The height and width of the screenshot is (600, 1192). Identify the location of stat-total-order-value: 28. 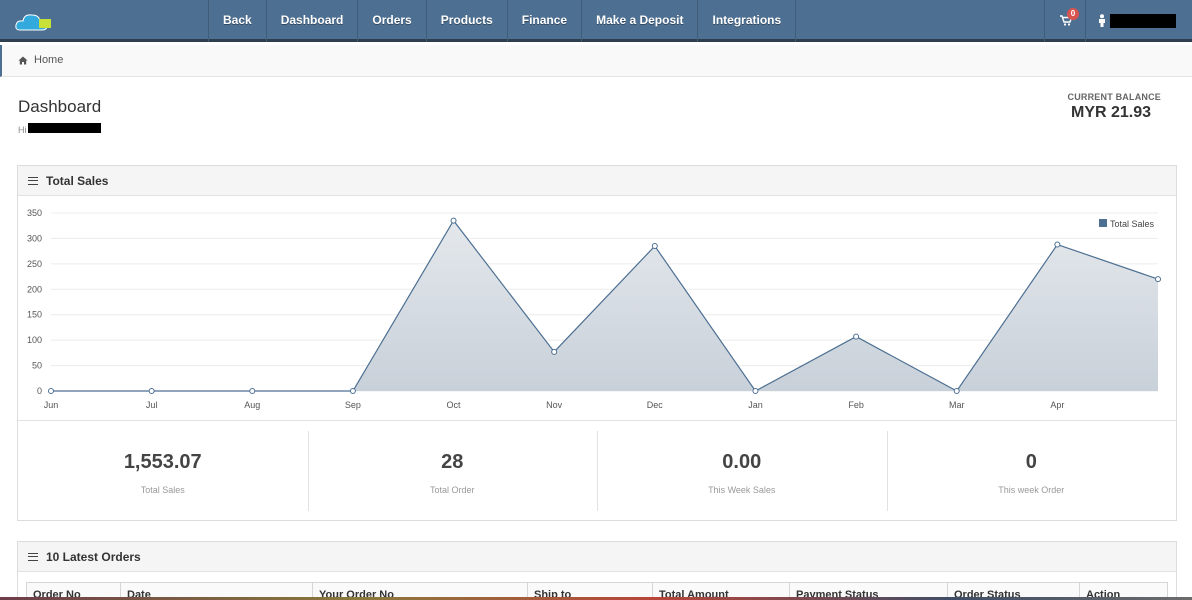
(452, 462).